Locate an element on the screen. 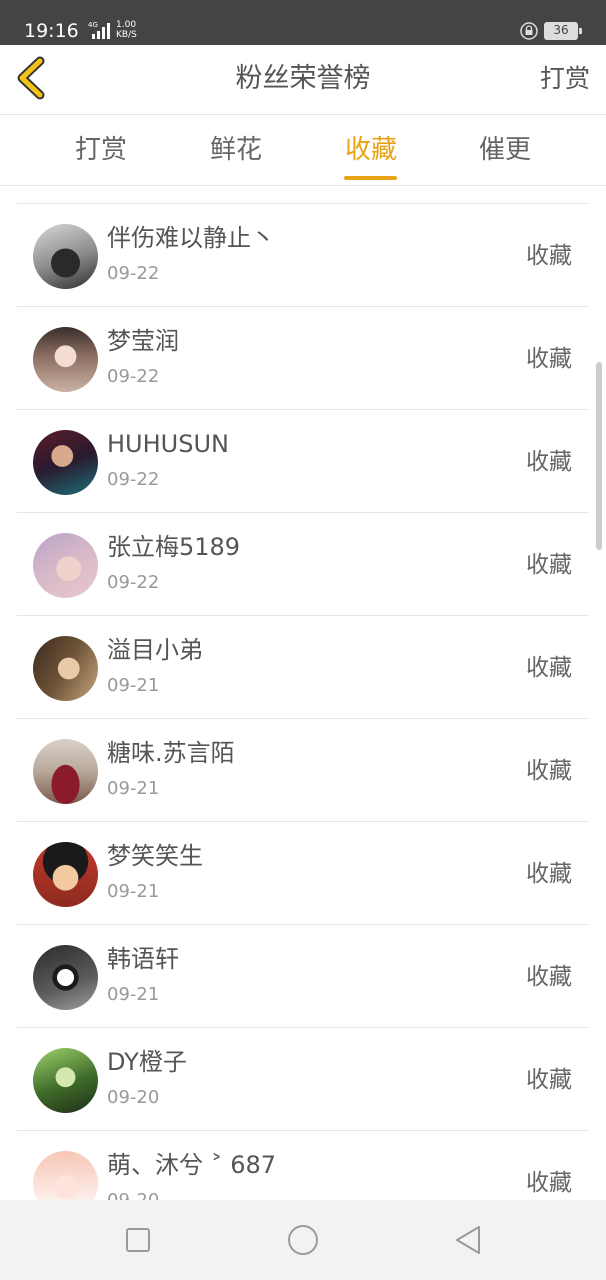  list-item: 韩语轩 09-21 收藏 is located at coordinates (303, 976).